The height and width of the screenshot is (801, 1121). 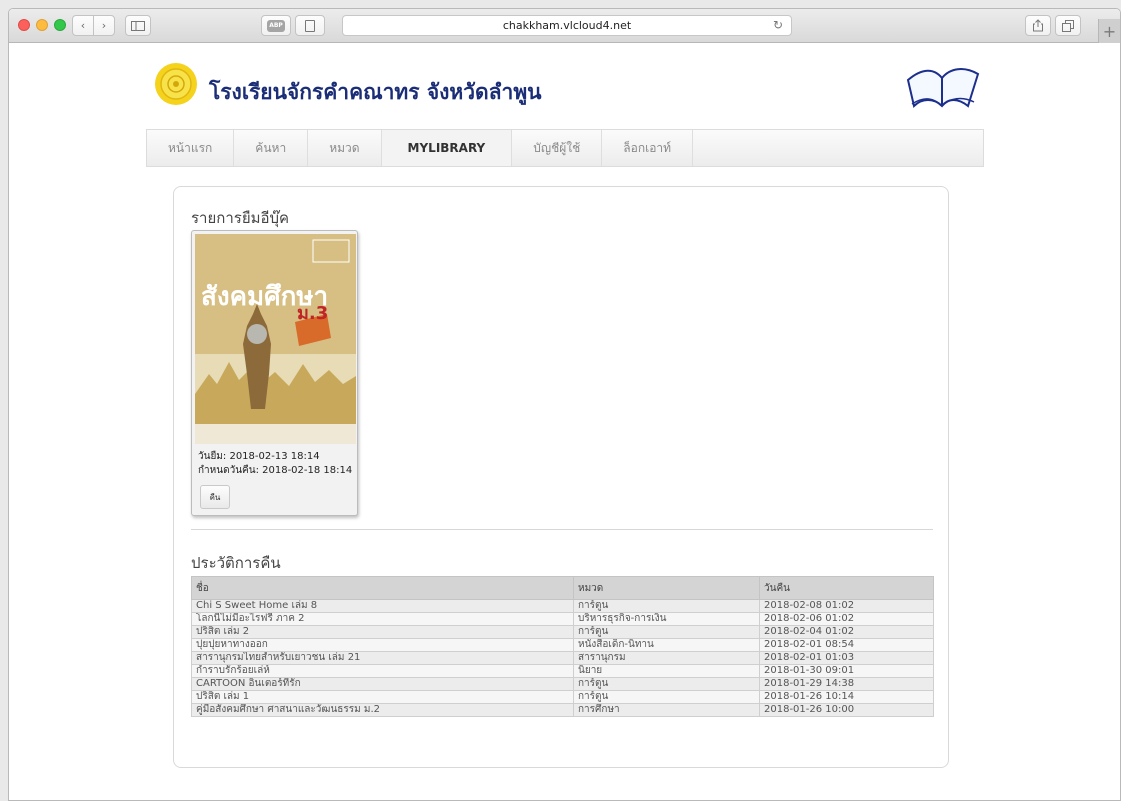 I want to click on history-heading: ประวัติการคืน, so click(x=236, y=563).